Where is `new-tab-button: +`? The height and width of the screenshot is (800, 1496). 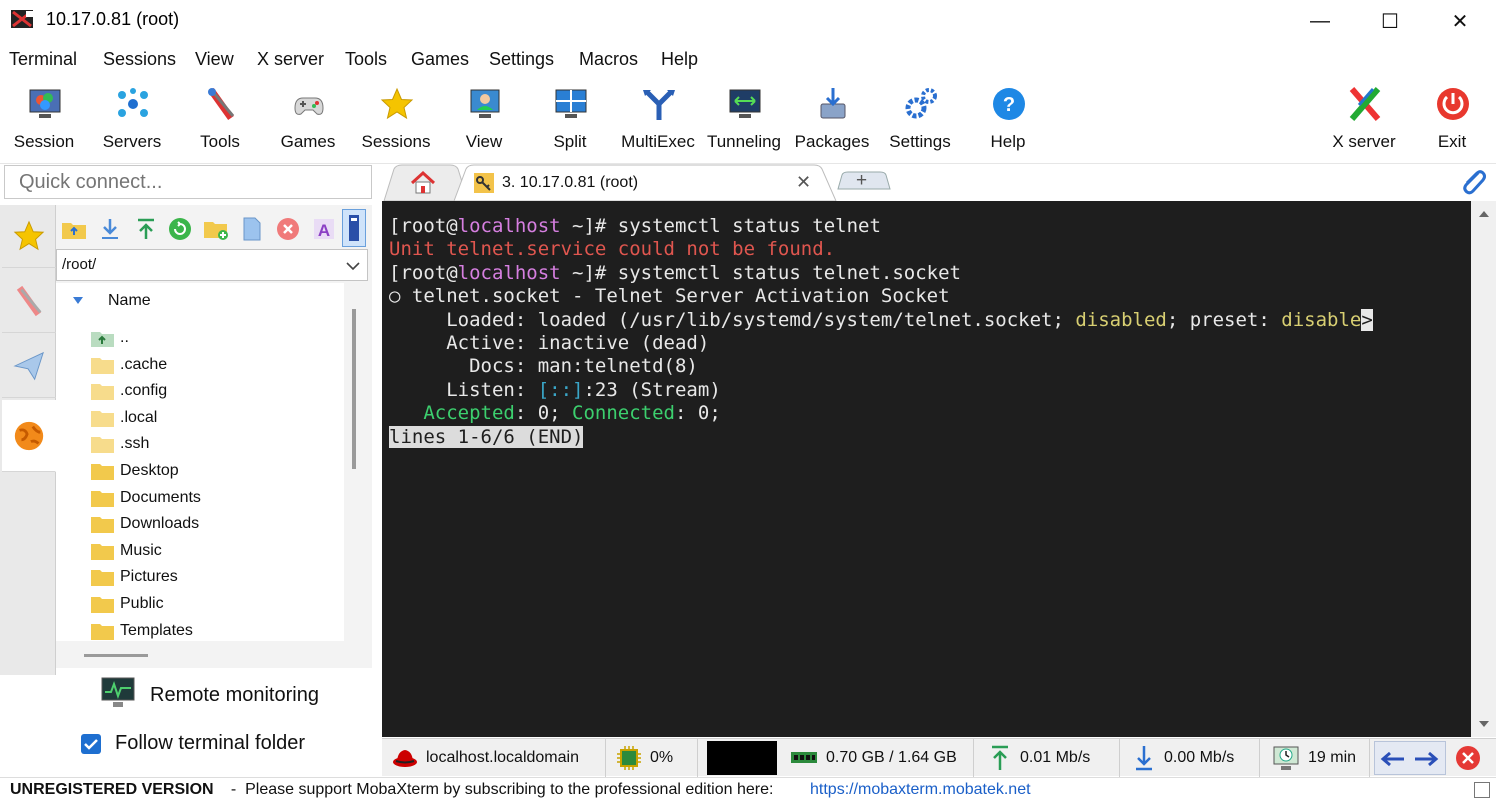
new-tab-button: + is located at coordinates (861, 181).